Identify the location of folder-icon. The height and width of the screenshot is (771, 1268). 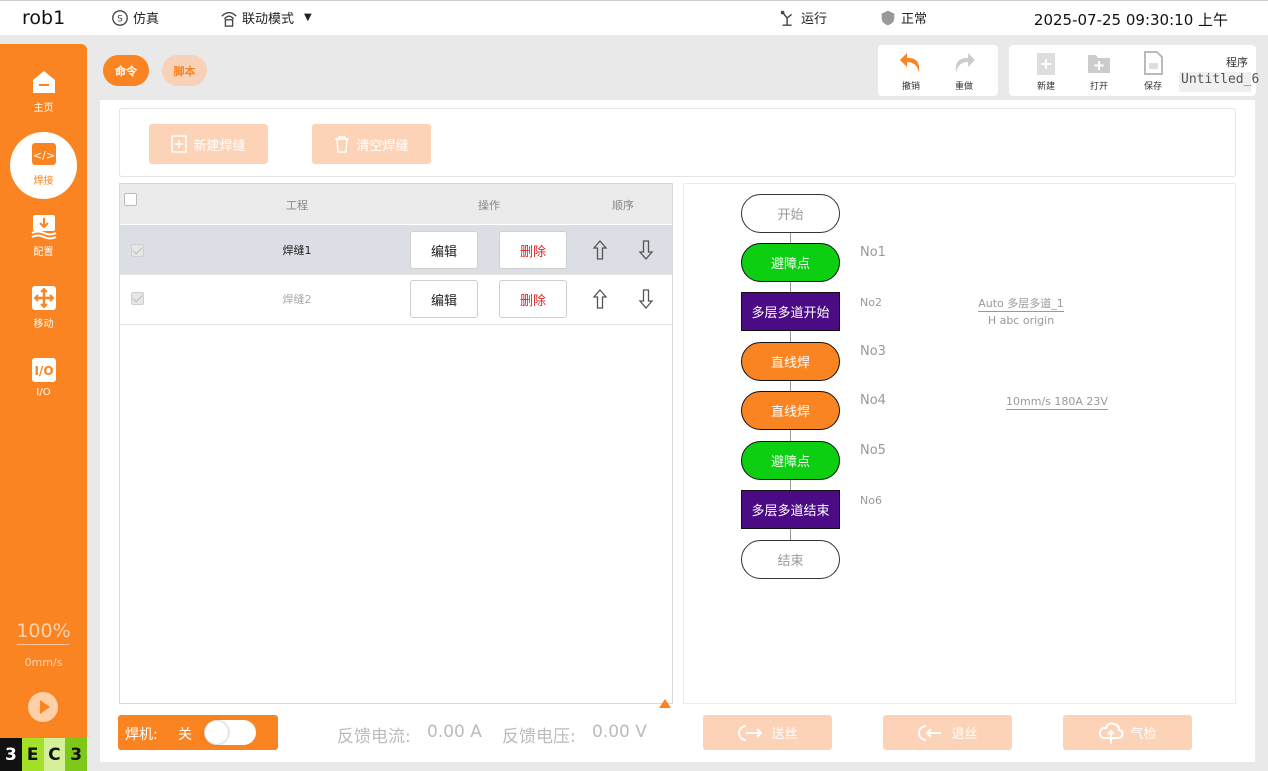
(1099, 64).